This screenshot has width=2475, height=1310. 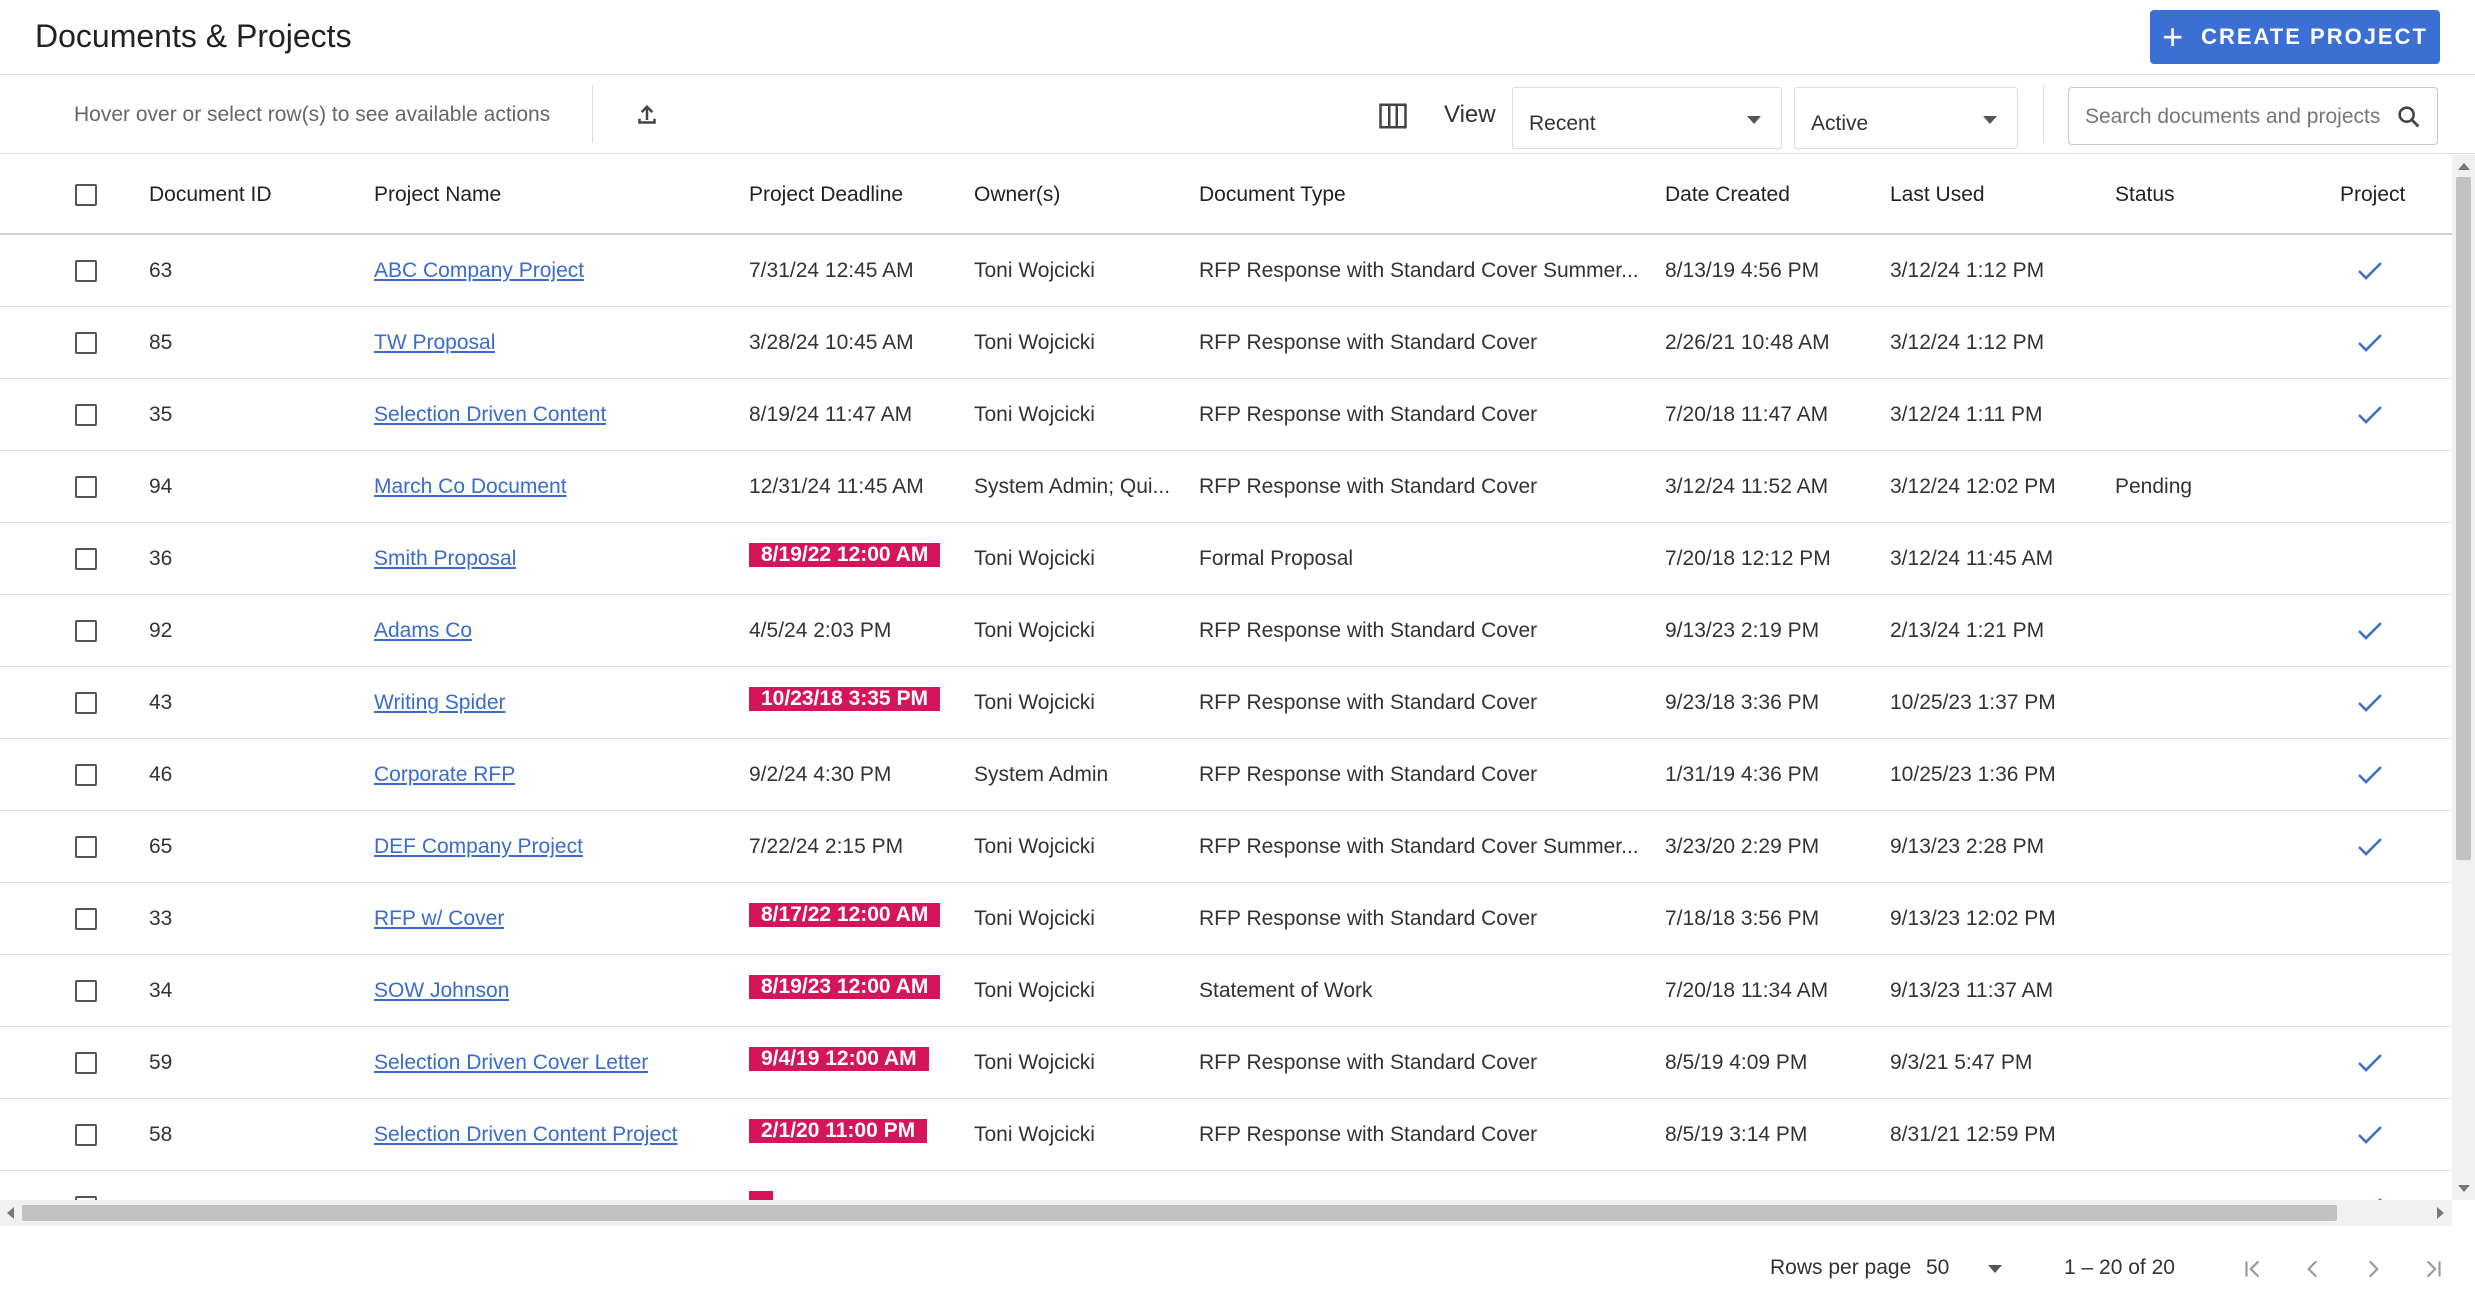 What do you see at coordinates (10, 1213) in the screenshot?
I see `scroll-left-icon` at bounding box center [10, 1213].